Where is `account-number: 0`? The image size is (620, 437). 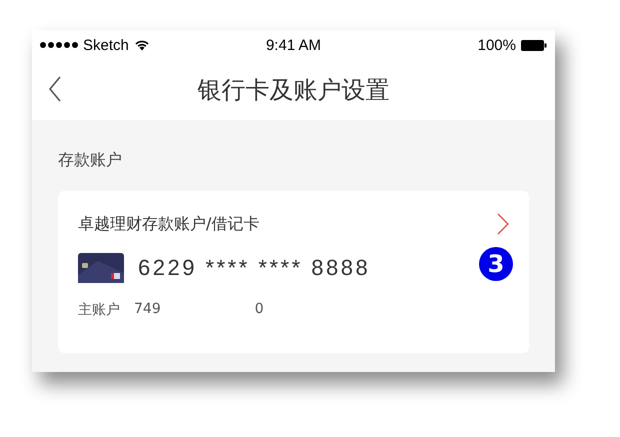
account-number: 0 is located at coordinates (259, 310).